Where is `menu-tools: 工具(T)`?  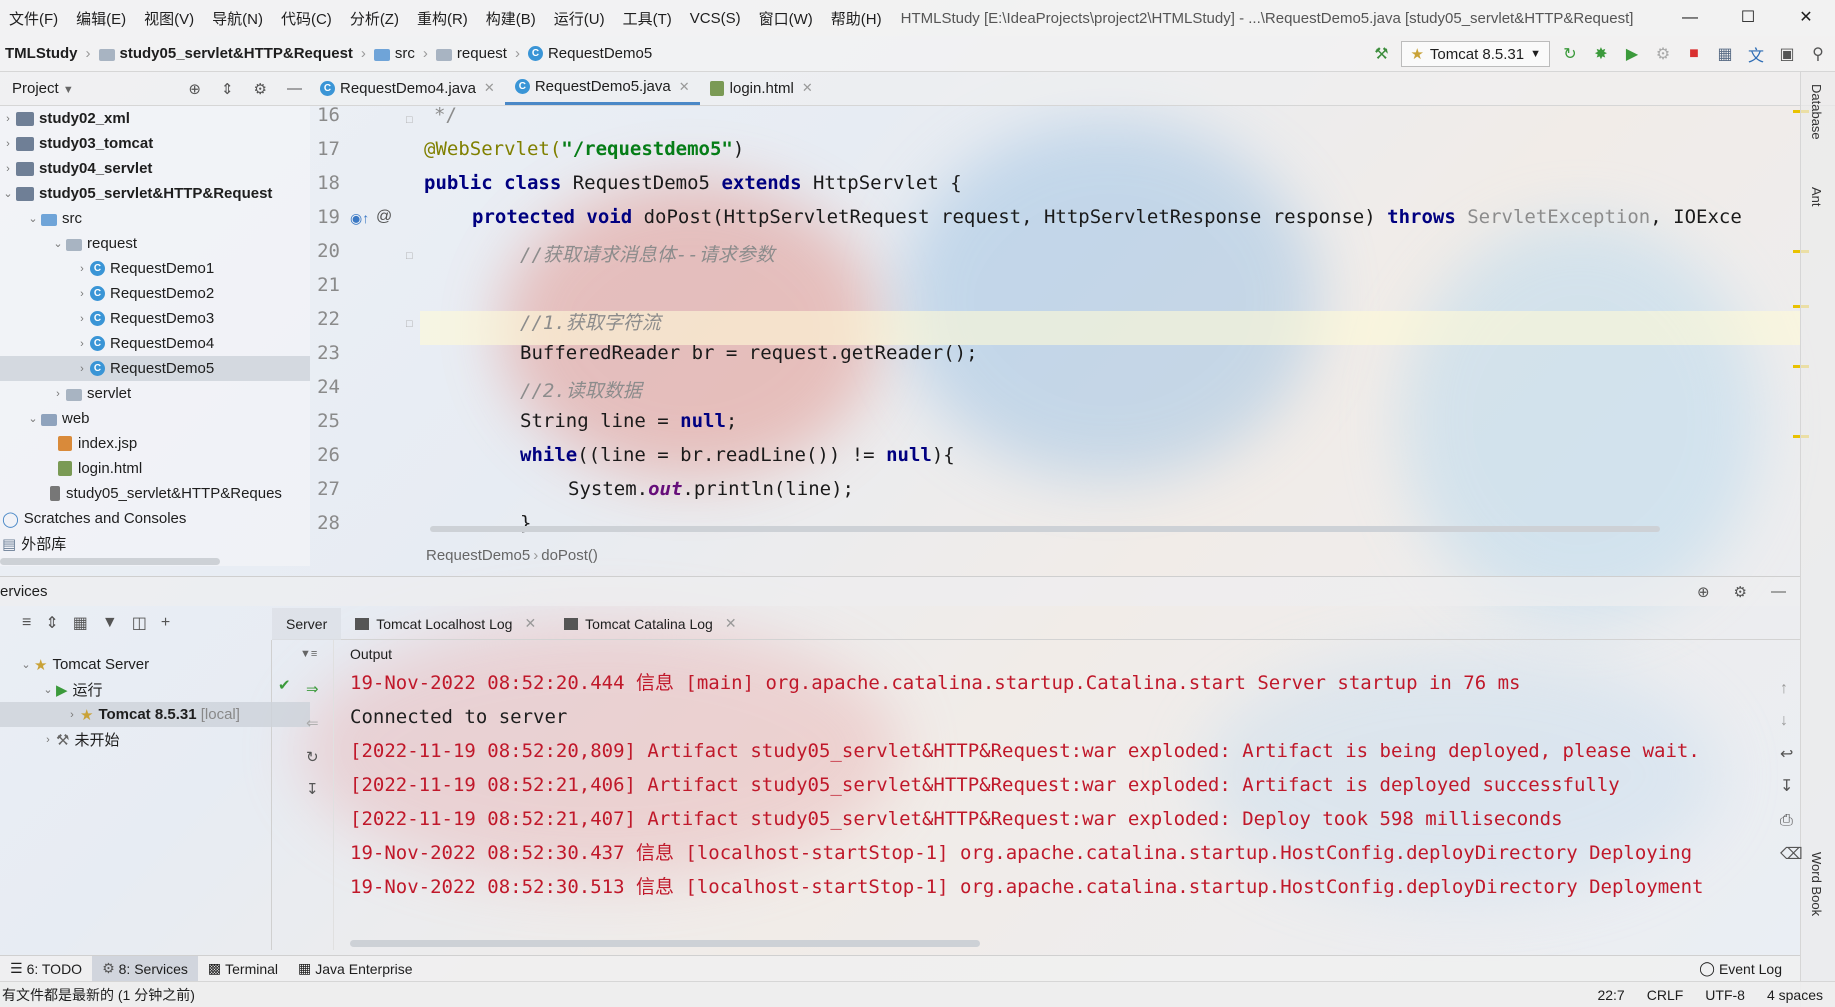
menu-tools: 工具(T) is located at coordinates (647, 18).